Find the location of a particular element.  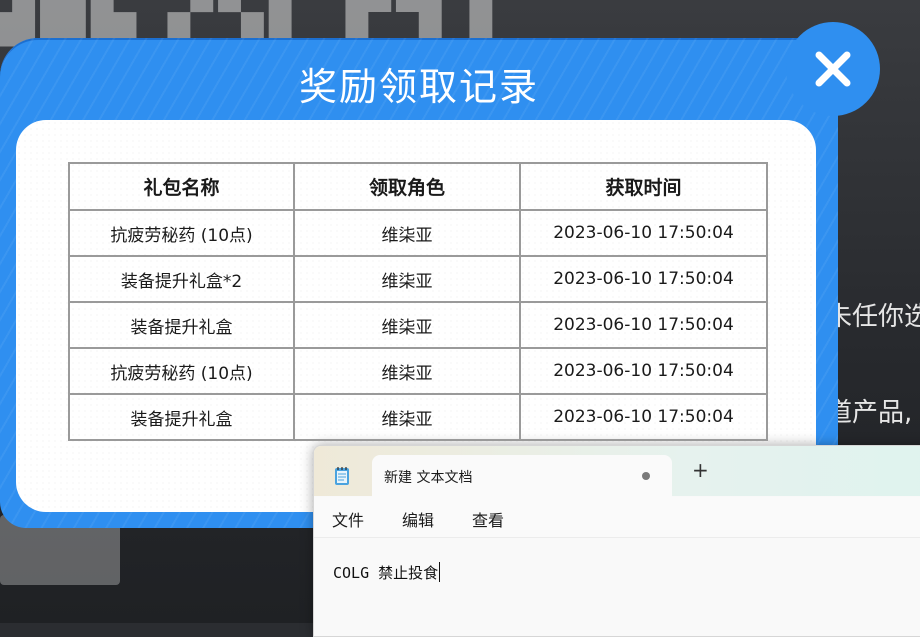

new-tab-button: + is located at coordinates (700, 470).